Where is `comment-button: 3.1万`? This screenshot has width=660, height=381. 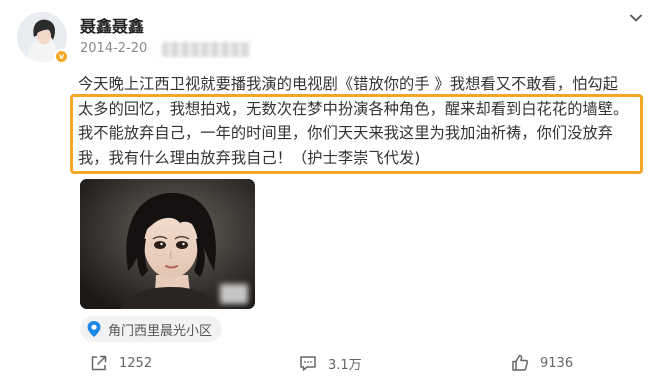
comment-button: 3.1万 is located at coordinates (330, 363).